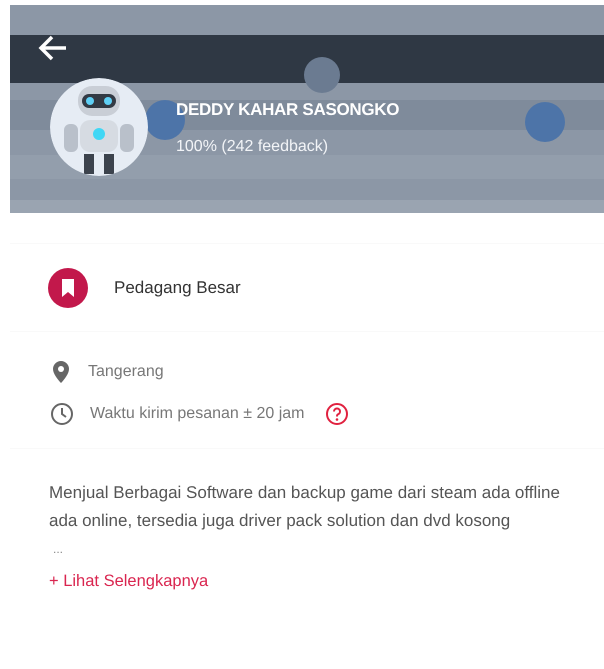 The width and height of the screenshot is (604, 669). What do you see at coordinates (336, 414) in the screenshot?
I see `help-button` at bounding box center [336, 414].